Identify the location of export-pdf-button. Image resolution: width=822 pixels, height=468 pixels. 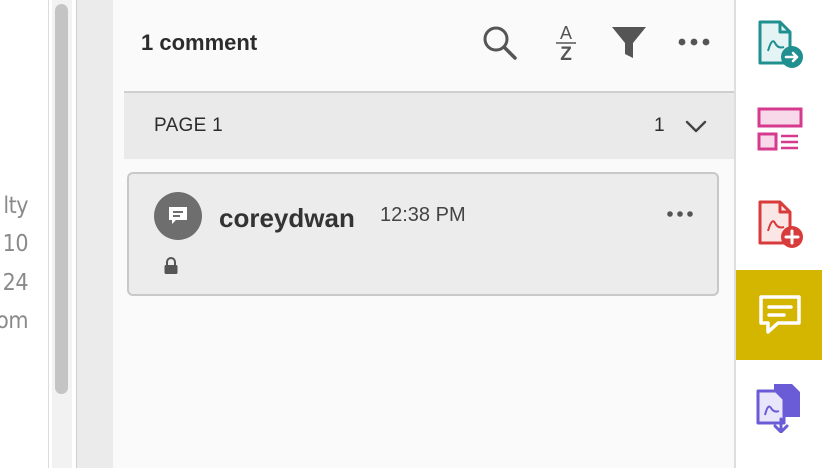
(779, 45).